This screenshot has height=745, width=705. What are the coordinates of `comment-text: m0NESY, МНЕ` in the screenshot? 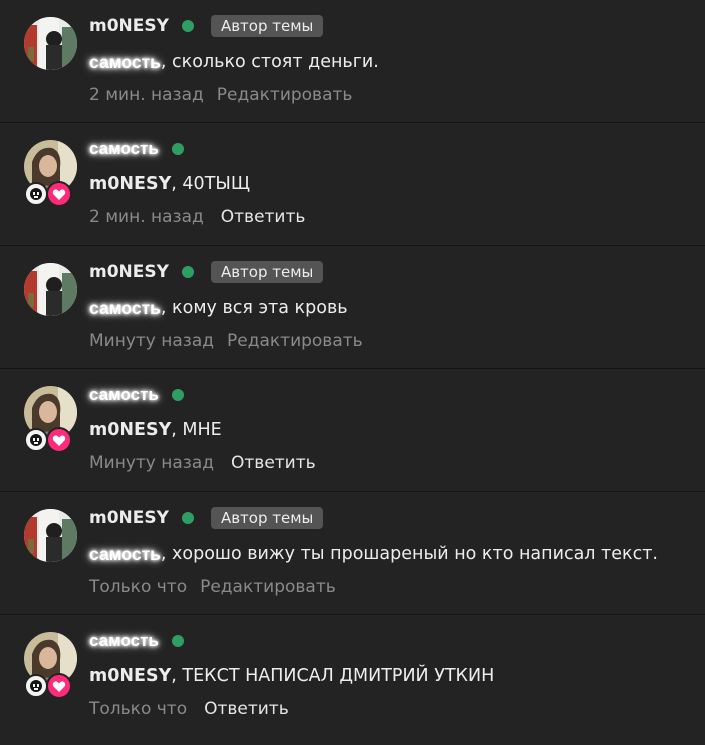 It's located at (155, 430).